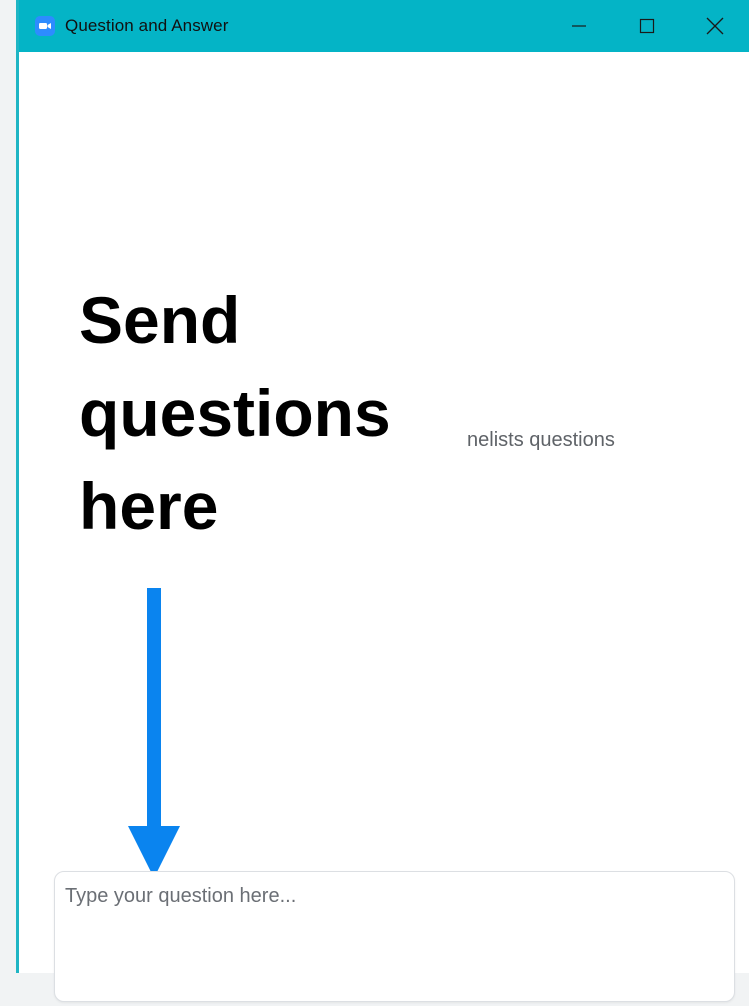 This screenshot has width=749, height=1006. I want to click on question-input, so click(394, 936).